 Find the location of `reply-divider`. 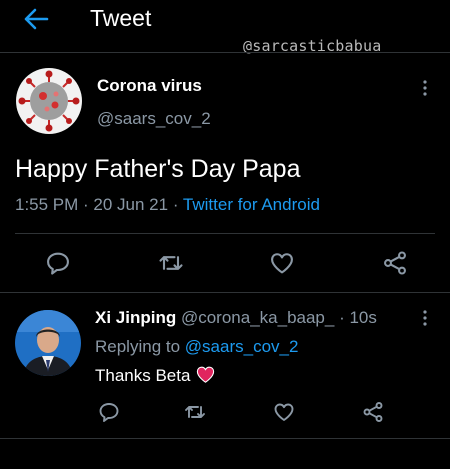

reply-divider is located at coordinates (225, 438).